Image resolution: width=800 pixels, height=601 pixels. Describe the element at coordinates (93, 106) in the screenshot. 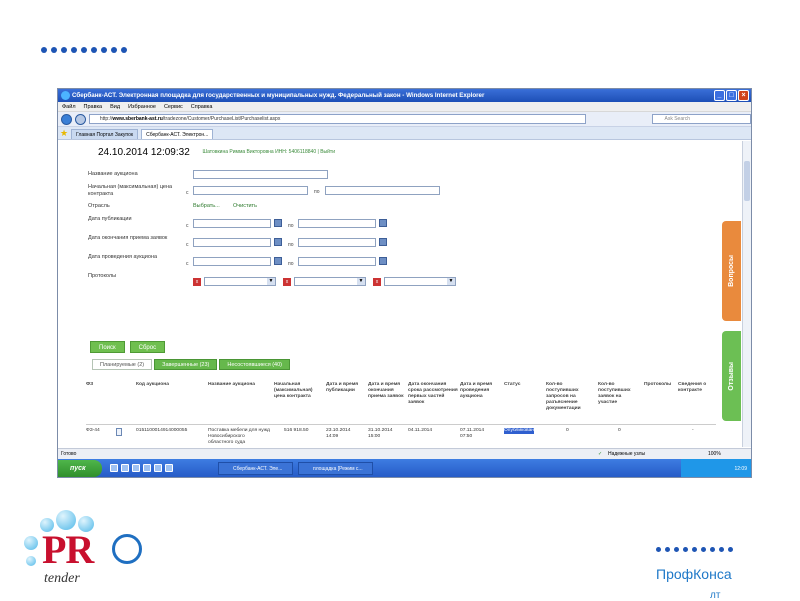

I see `menu-edit: Правка` at that location.